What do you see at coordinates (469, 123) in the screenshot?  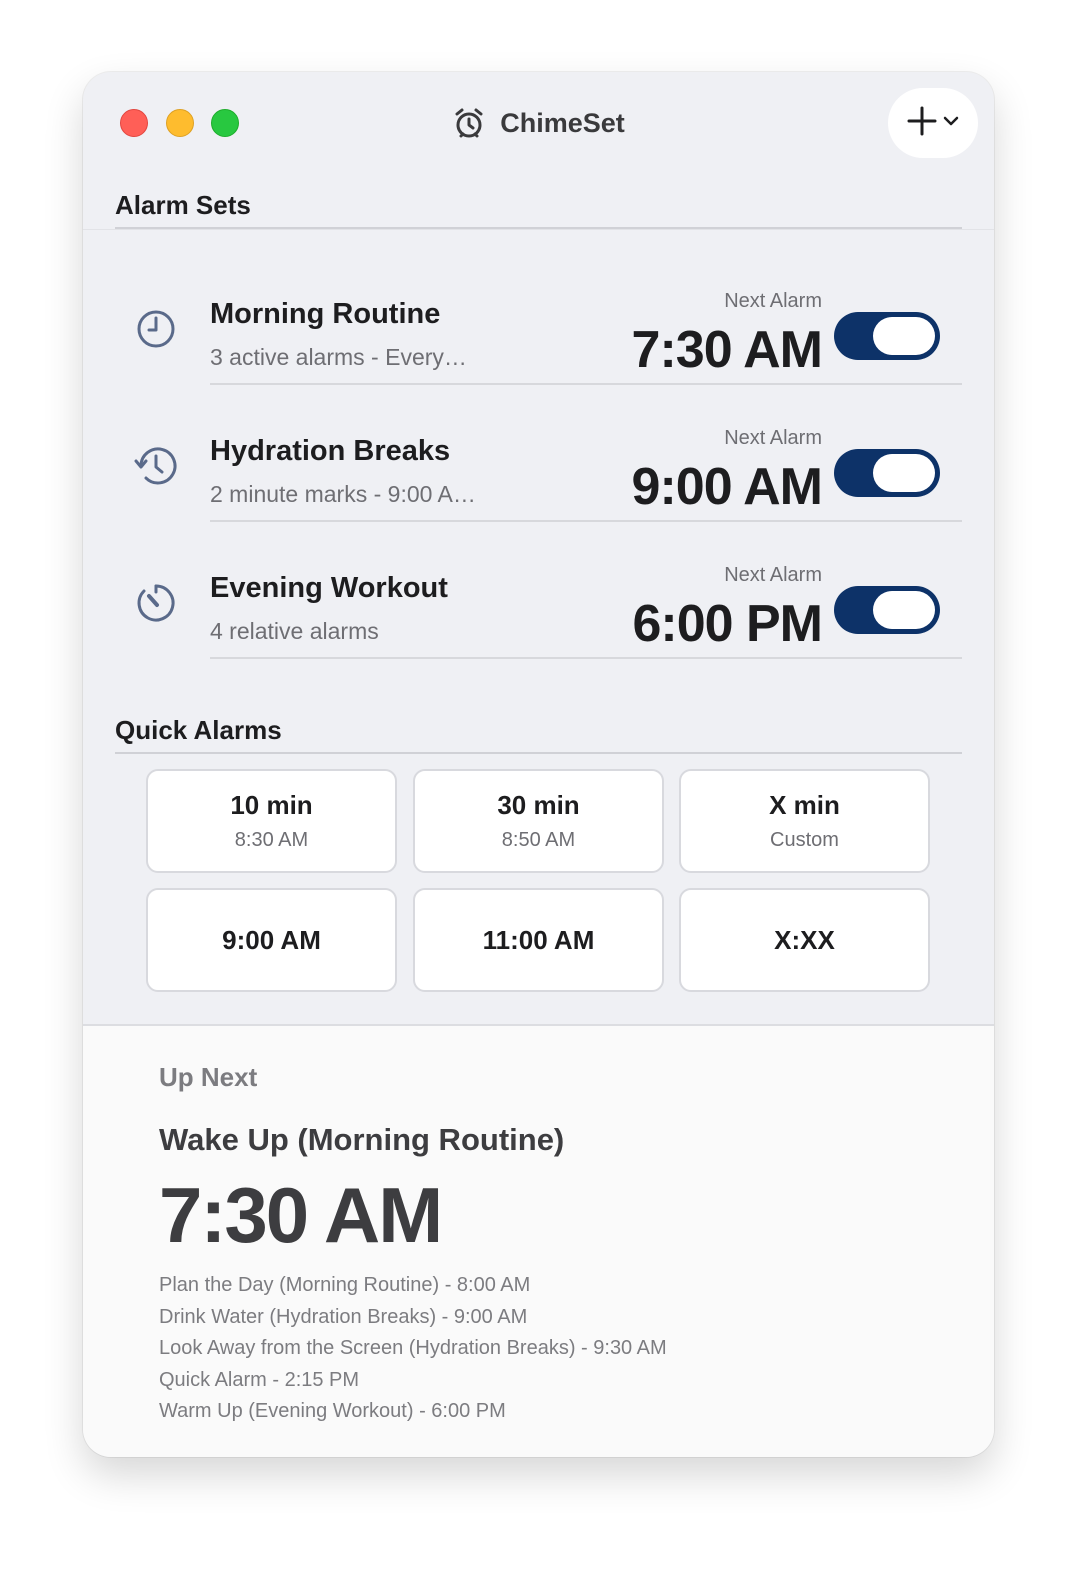 I see `alarm-clock-icon` at bounding box center [469, 123].